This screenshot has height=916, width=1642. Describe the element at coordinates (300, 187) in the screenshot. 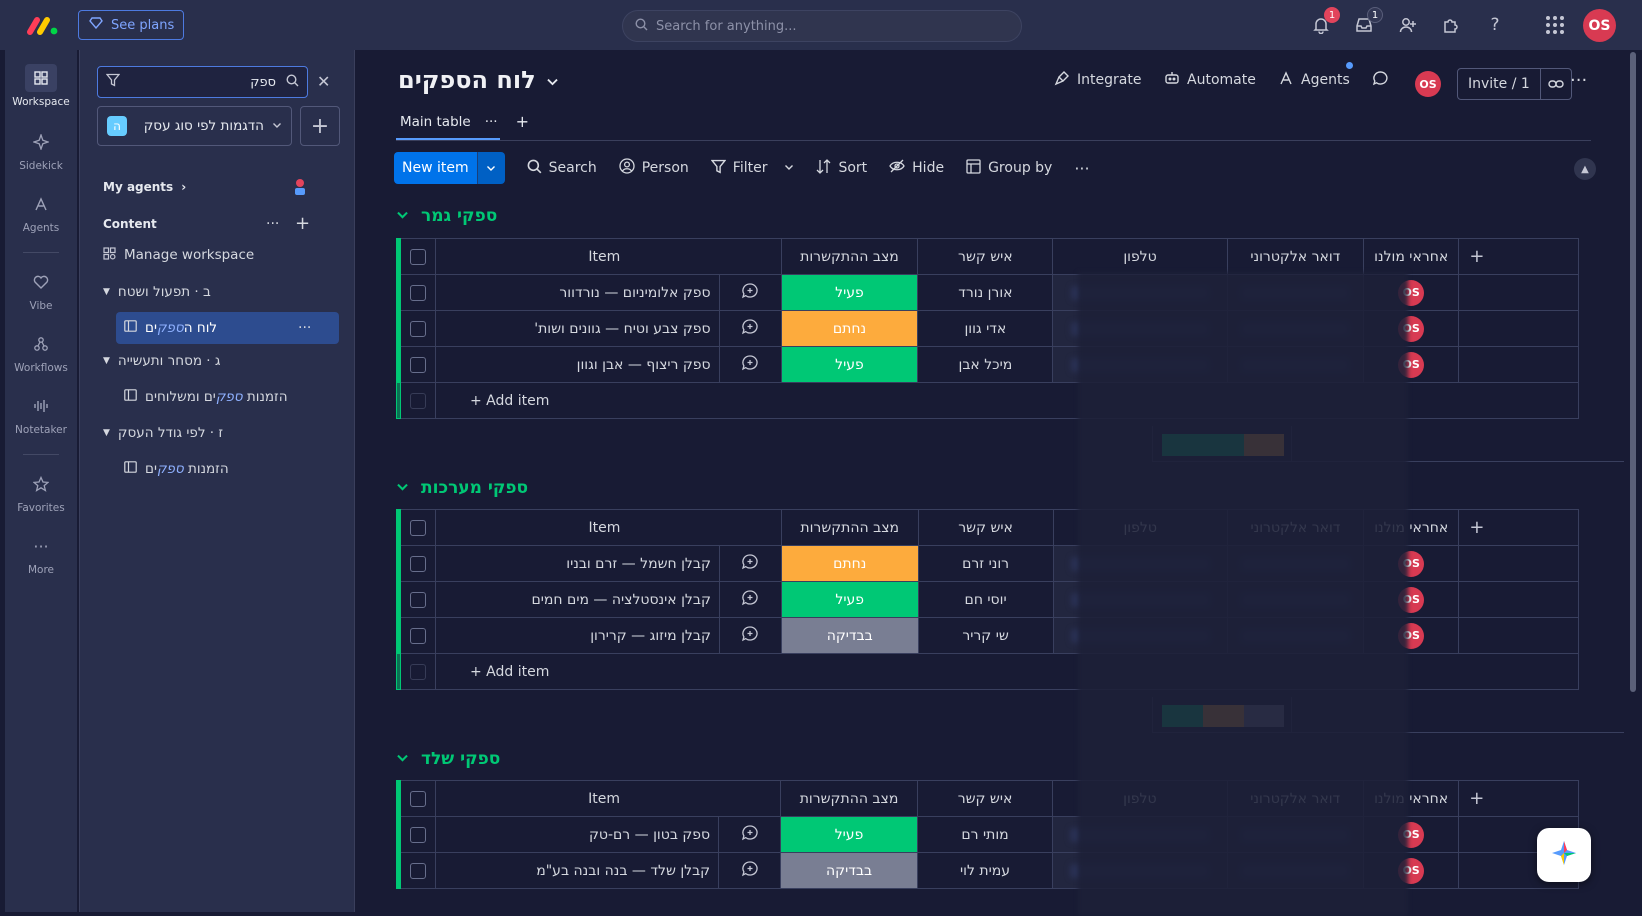

I see `agent-avatar-icon` at that location.